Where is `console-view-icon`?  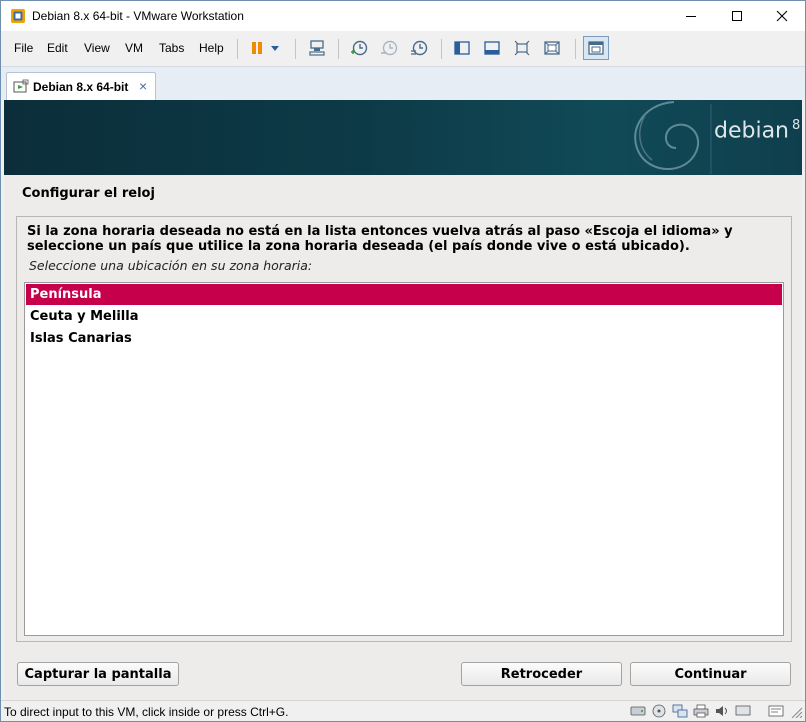 console-view-icon is located at coordinates (596, 48).